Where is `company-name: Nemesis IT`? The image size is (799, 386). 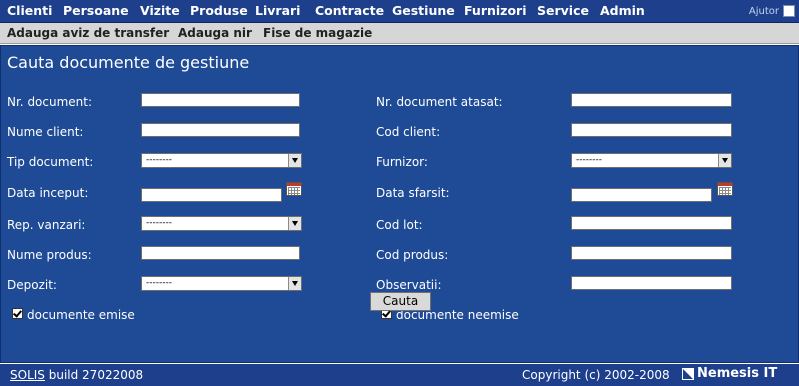
company-name: Nemesis IT is located at coordinates (737, 373).